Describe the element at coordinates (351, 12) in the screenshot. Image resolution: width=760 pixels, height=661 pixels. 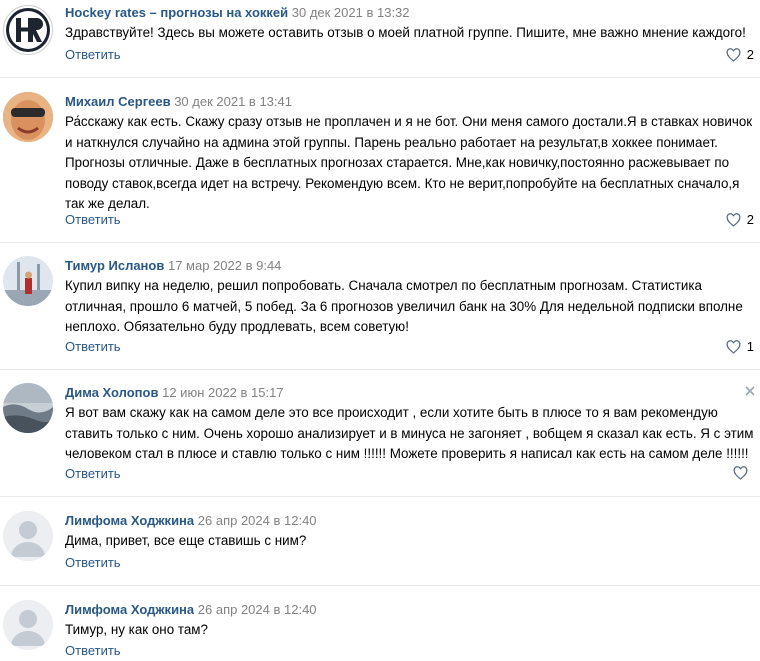
I see `comment-date: 30 дек 2021 в 13:32` at that location.